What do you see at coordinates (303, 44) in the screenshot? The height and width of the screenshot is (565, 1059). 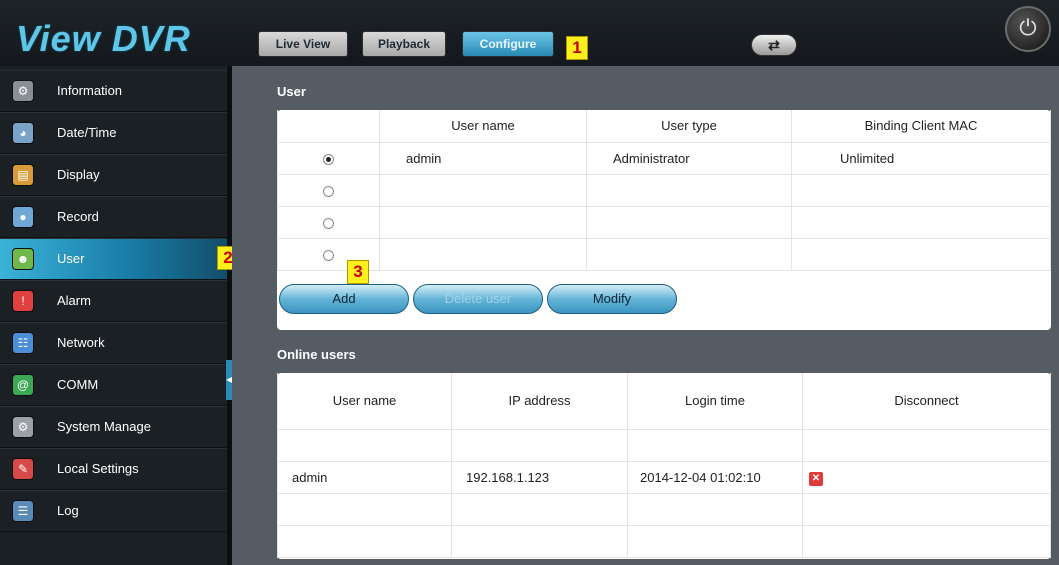 I see `live-view-button: Live View` at bounding box center [303, 44].